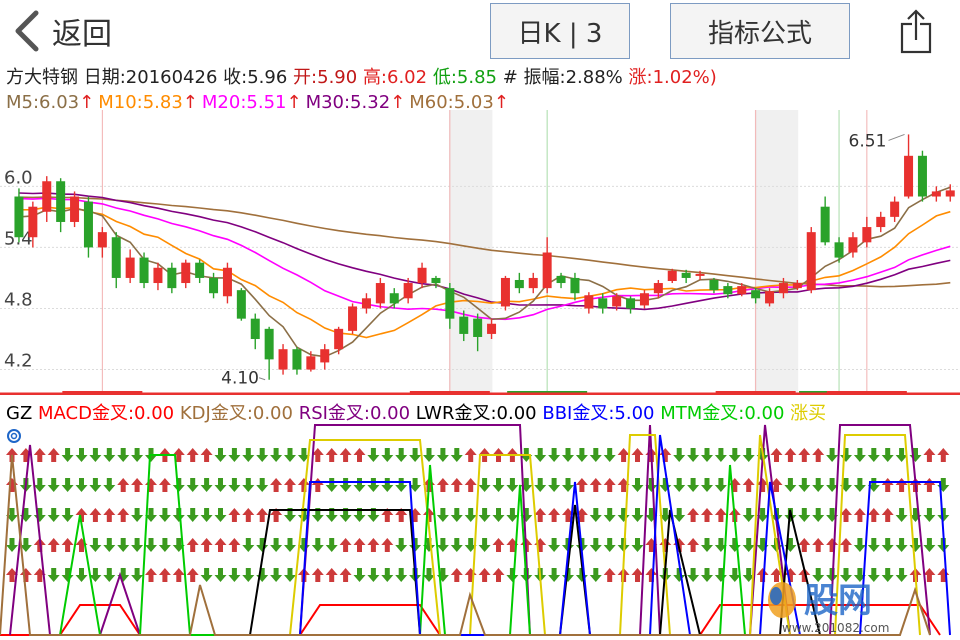 This screenshot has width=960, height=640. What do you see at coordinates (725, 413) in the screenshot?
I see `gz-legend-item-6: MTM金叉:0.00` at bounding box center [725, 413].